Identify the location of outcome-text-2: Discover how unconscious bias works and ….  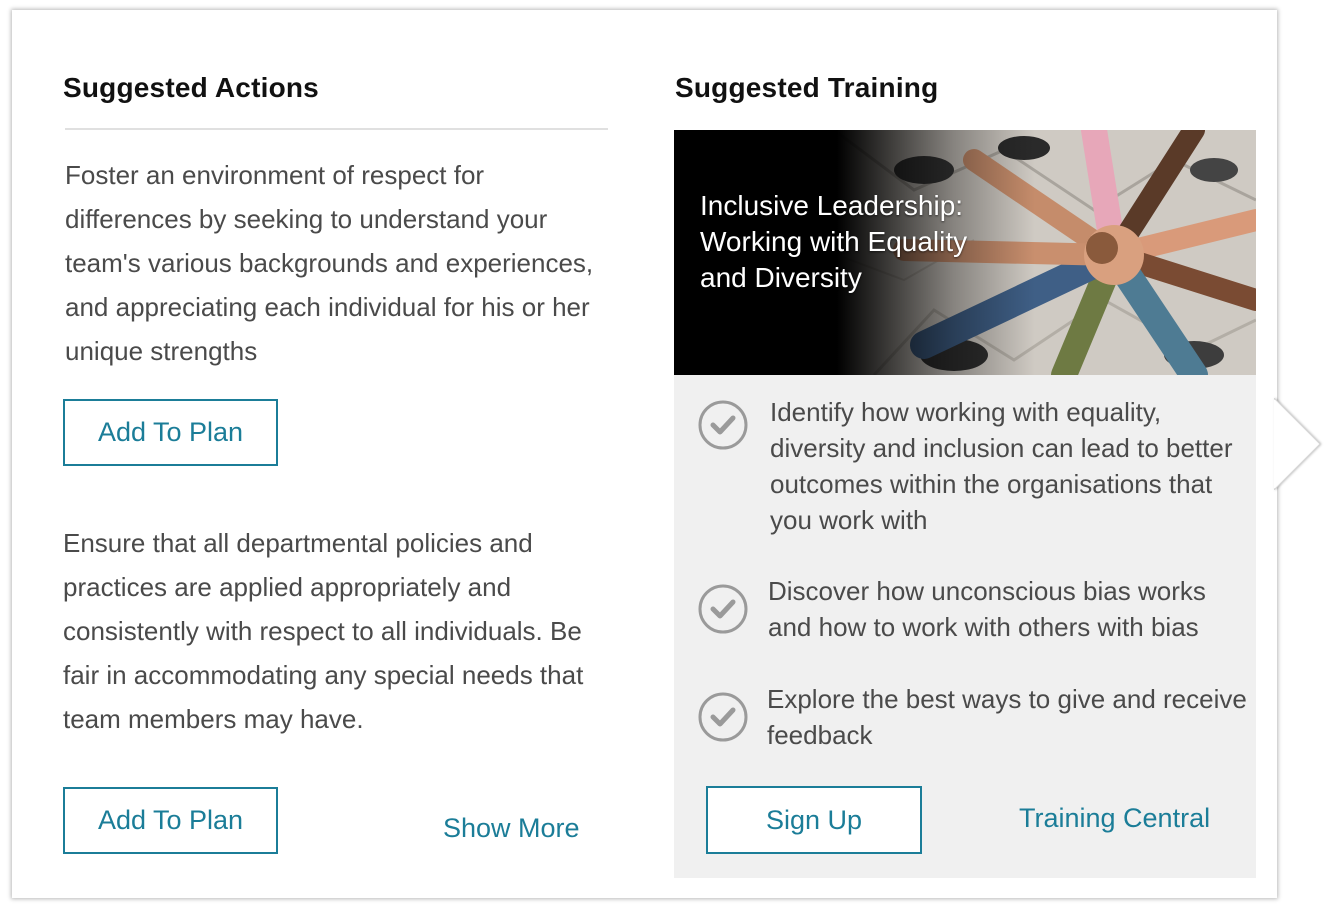
(987, 609).